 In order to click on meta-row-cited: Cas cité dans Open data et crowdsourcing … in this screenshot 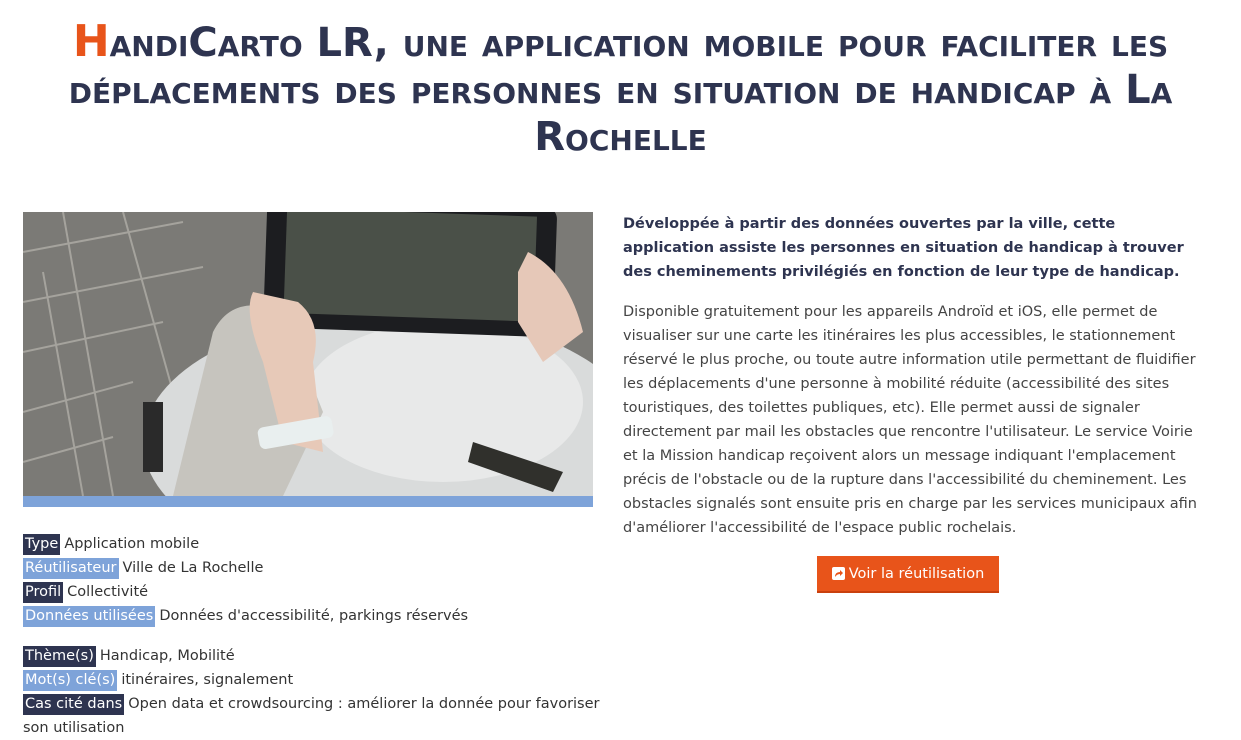, I will do `click(313, 716)`.